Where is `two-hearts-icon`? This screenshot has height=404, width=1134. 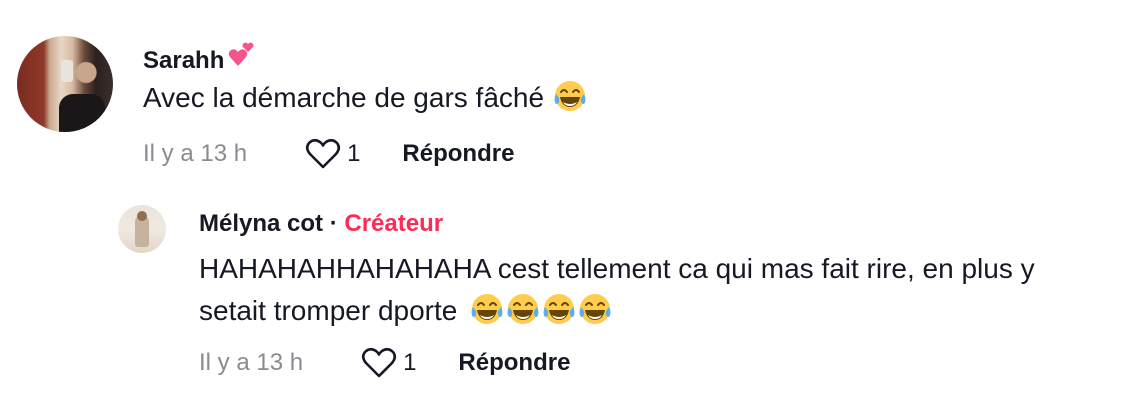
two-hearts-icon is located at coordinates (241, 57).